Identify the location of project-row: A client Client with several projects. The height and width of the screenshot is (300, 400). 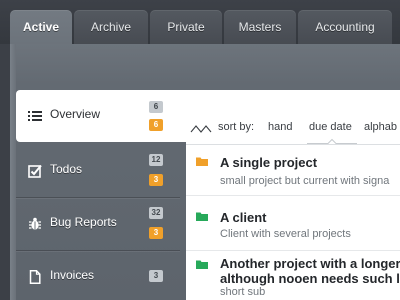
(293, 225).